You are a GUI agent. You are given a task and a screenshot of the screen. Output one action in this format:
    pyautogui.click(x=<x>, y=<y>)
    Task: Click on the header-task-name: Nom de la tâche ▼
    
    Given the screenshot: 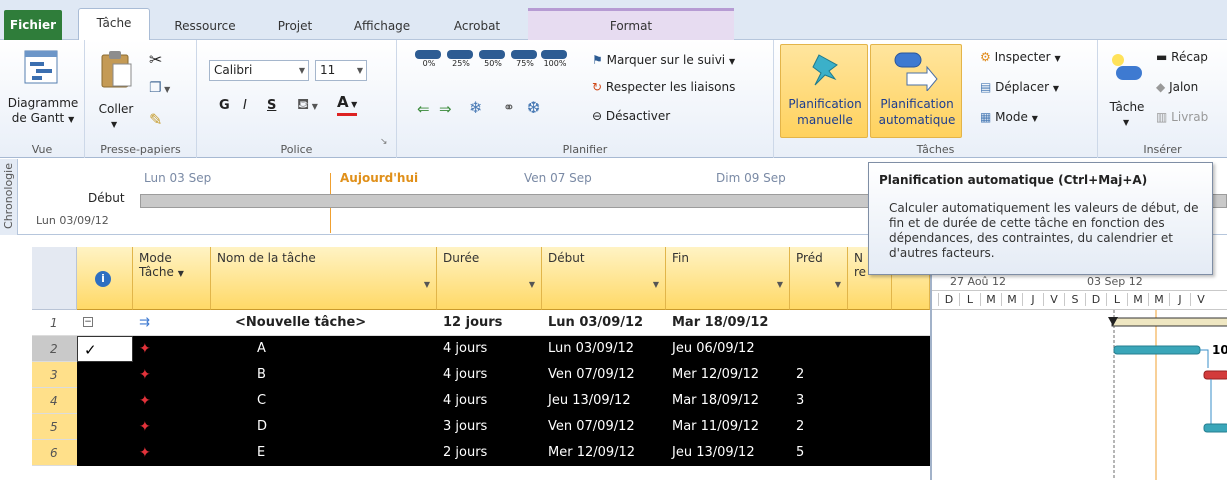 What is the action you would take?
    pyautogui.click(x=324, y=278)
    